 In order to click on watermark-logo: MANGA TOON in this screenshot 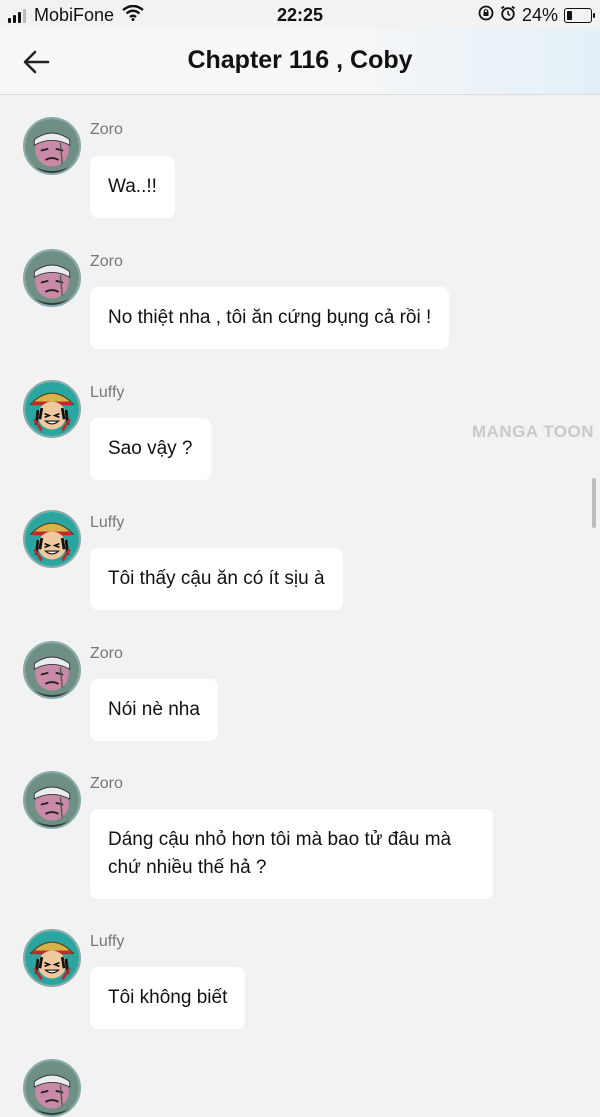, I will do `click(532, 431)`.